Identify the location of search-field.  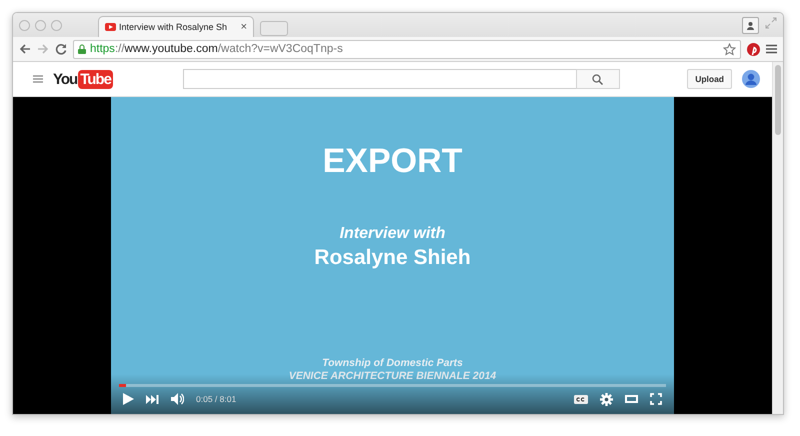
(379, 79).